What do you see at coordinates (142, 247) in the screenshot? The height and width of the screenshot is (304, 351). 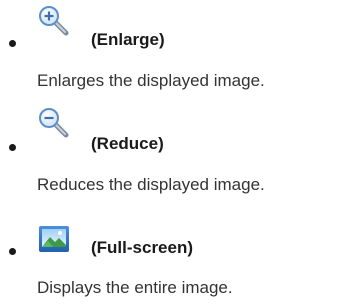 I see `item-label: (Full-screen)` at bounding box center [142, 247].